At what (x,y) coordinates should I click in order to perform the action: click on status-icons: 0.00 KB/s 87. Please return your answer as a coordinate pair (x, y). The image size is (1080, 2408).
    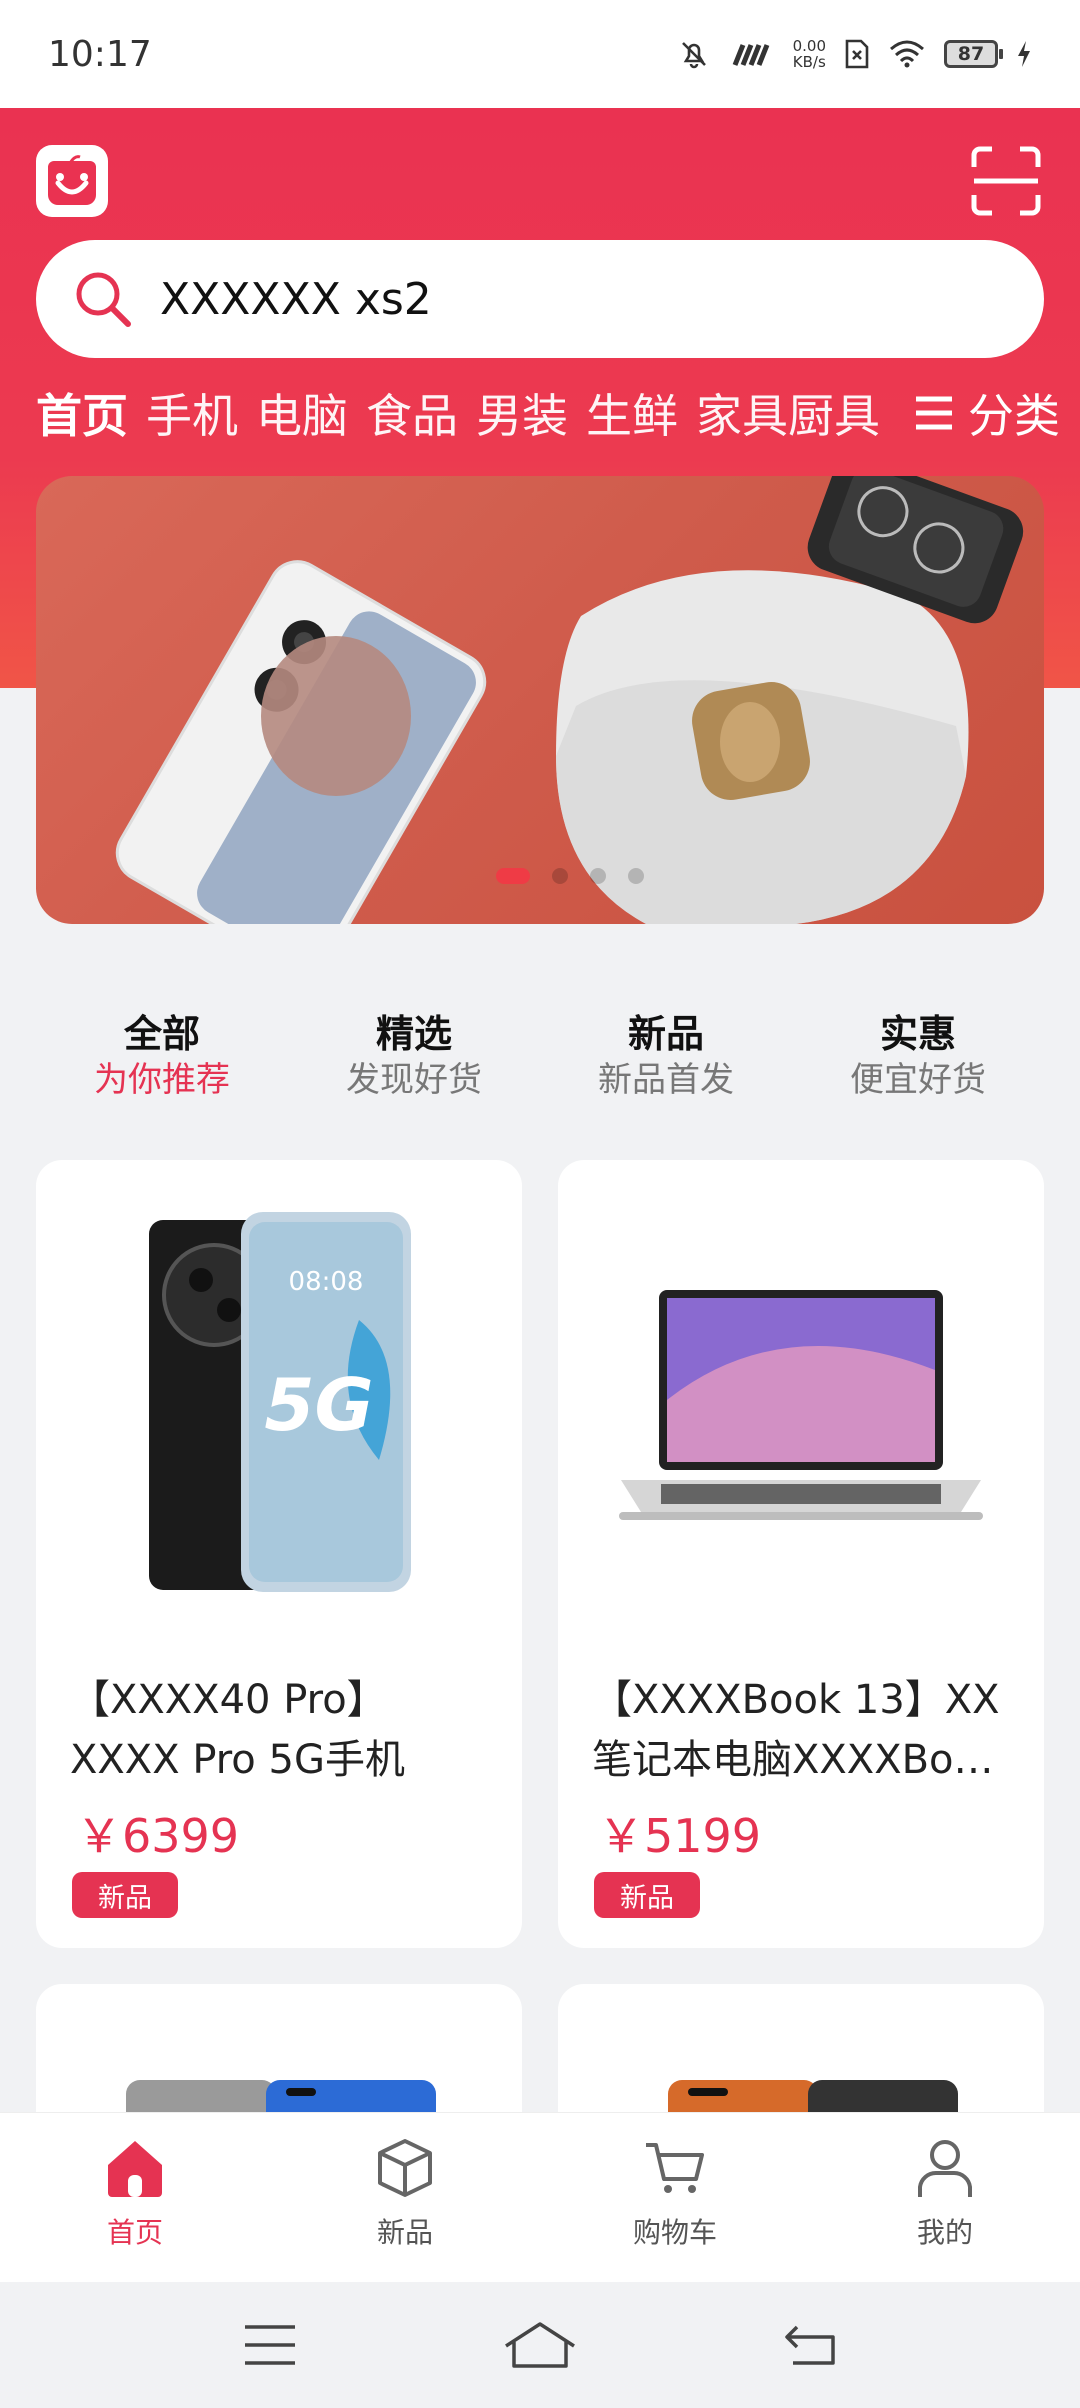
    Looking at the image, I should click on (854, 54).